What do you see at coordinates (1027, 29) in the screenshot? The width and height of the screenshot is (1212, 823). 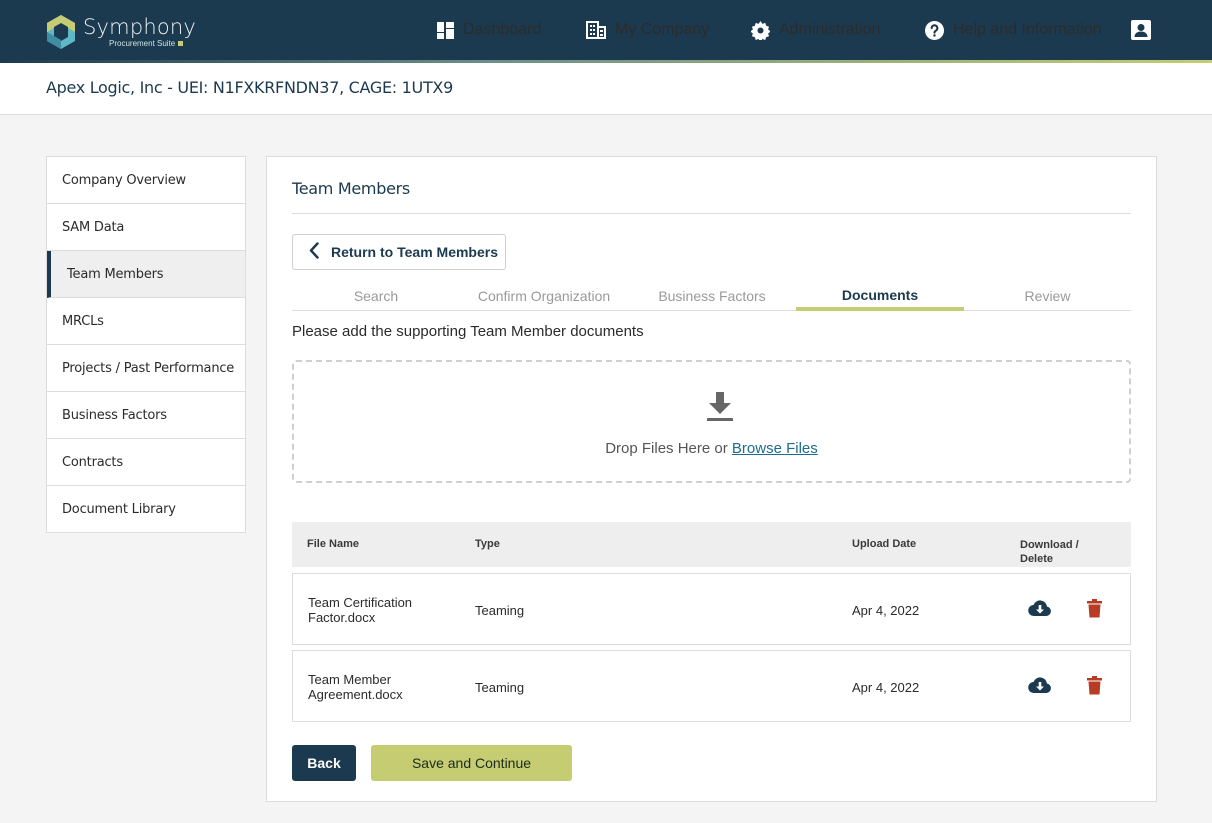 I see `nav-help-label: Help and Information` at bounding box center [1027, 29].